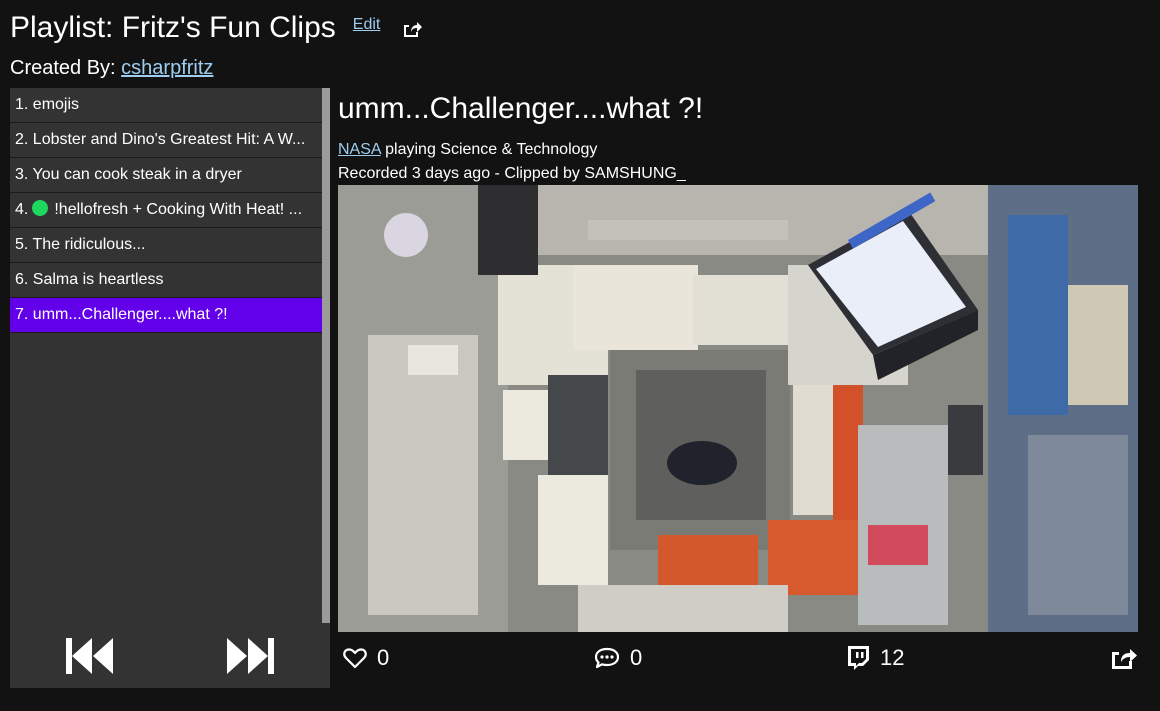  Describe the element at coordinates (22, 209) in the screenshot. I see `playlist-item-number: 4.` at that location.